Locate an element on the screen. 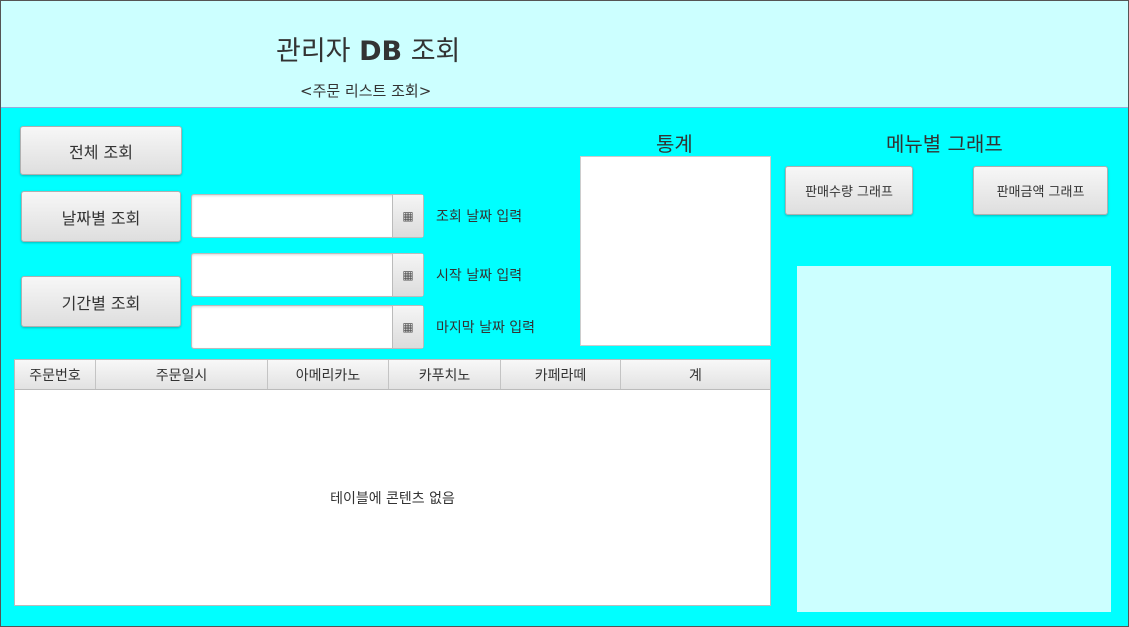 The image size is (1129, 627). page-title: 관리자 DB 조회 is located at coordinates (368, 51).